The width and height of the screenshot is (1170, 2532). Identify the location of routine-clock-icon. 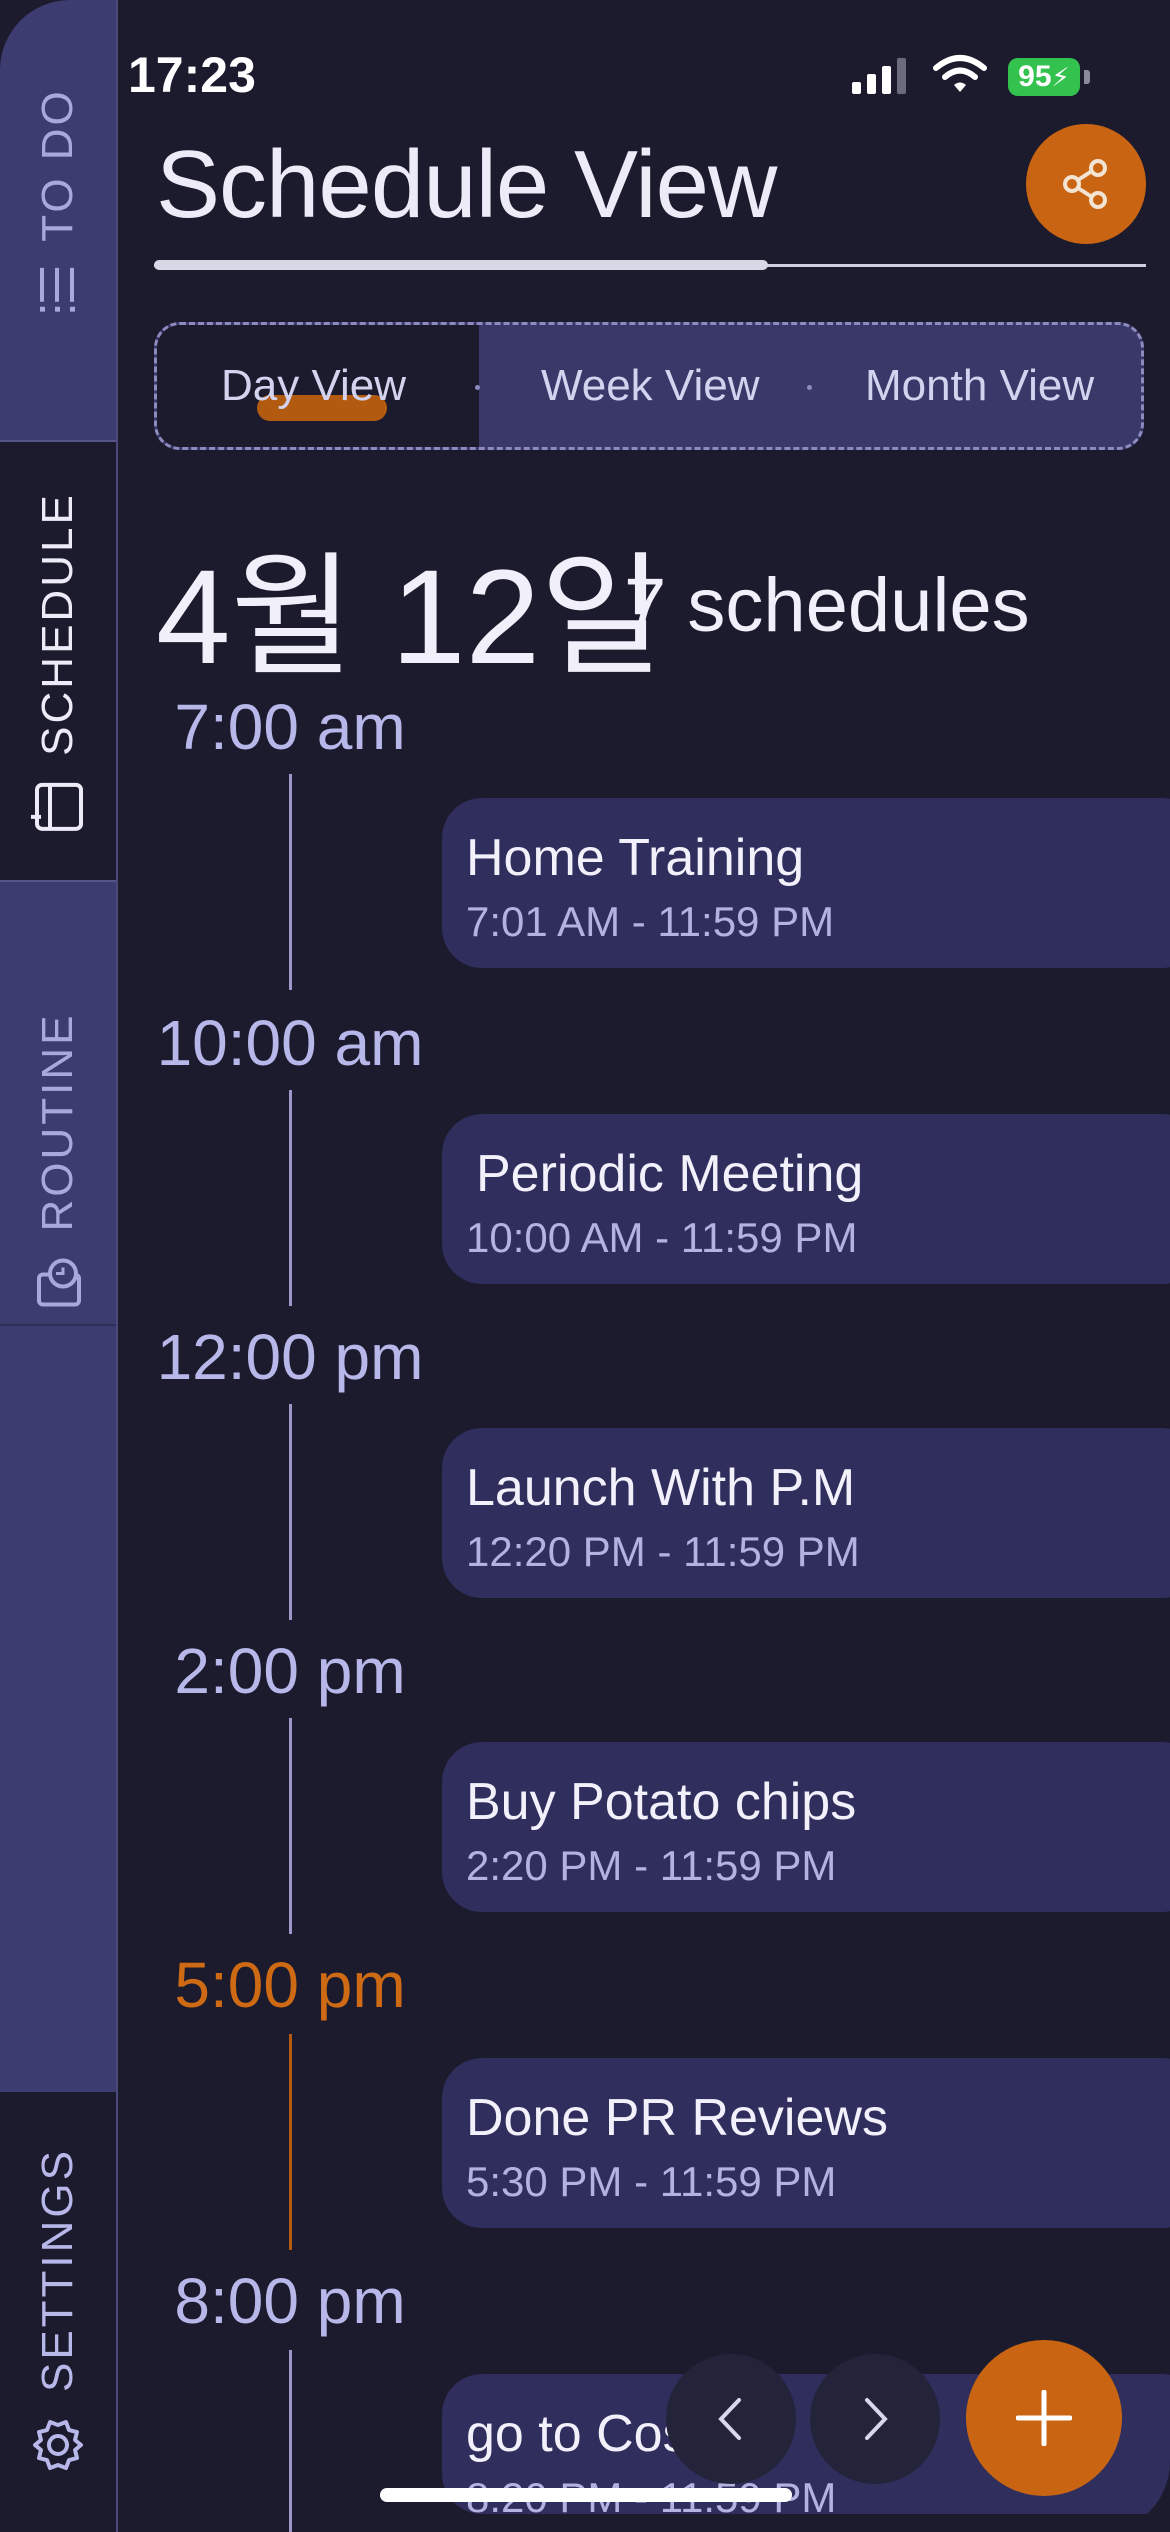
(59, 1282).